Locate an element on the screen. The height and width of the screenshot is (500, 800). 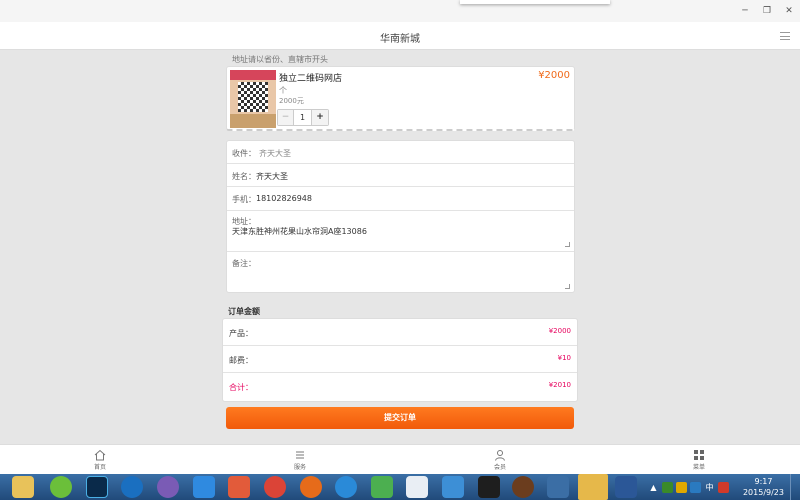
product-amount-value: ¥2000 is located at coordinates (559, 331).